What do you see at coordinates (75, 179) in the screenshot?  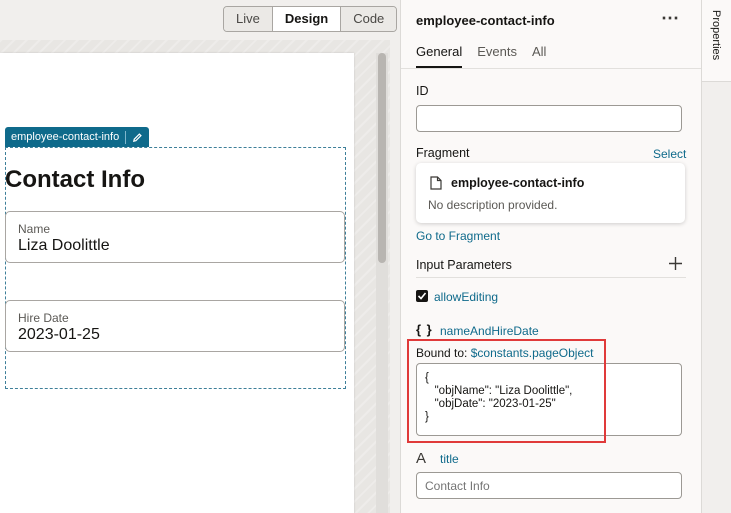 I see `contact-info-heading: Contact Info` at bounding box center [75, 179].